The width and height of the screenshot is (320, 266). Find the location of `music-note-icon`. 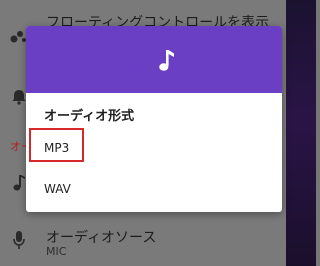

music-note-icon is located at coordinates (166, 60).